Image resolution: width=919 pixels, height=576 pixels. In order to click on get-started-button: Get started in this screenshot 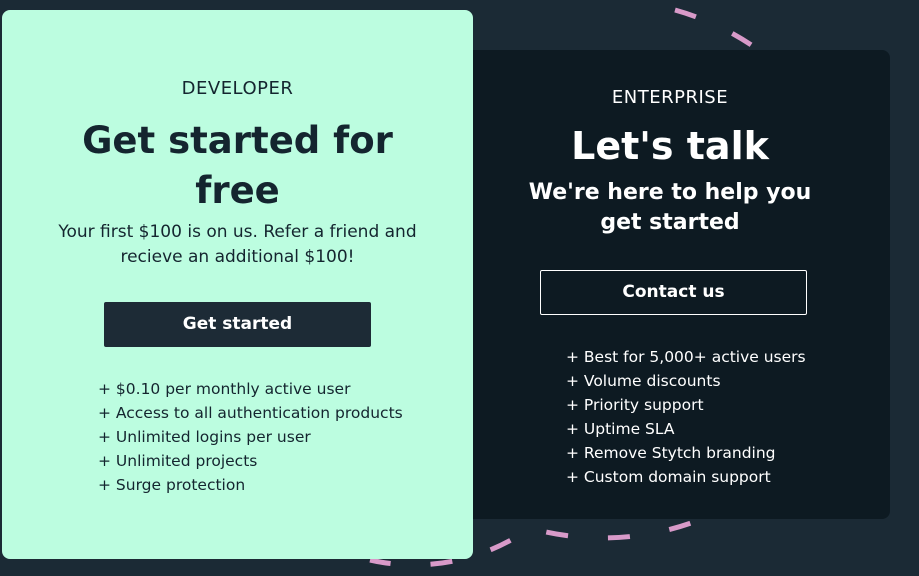, I will do `click(237, 324)`.